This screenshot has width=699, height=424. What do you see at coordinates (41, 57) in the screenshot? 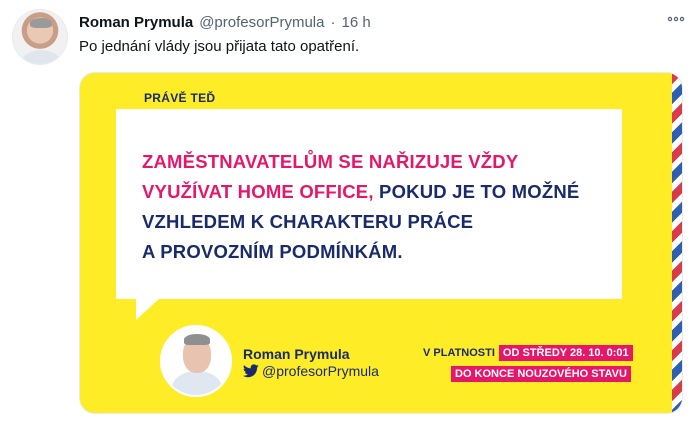
I see `avatar-shirt` at bounding box center [41, 57].